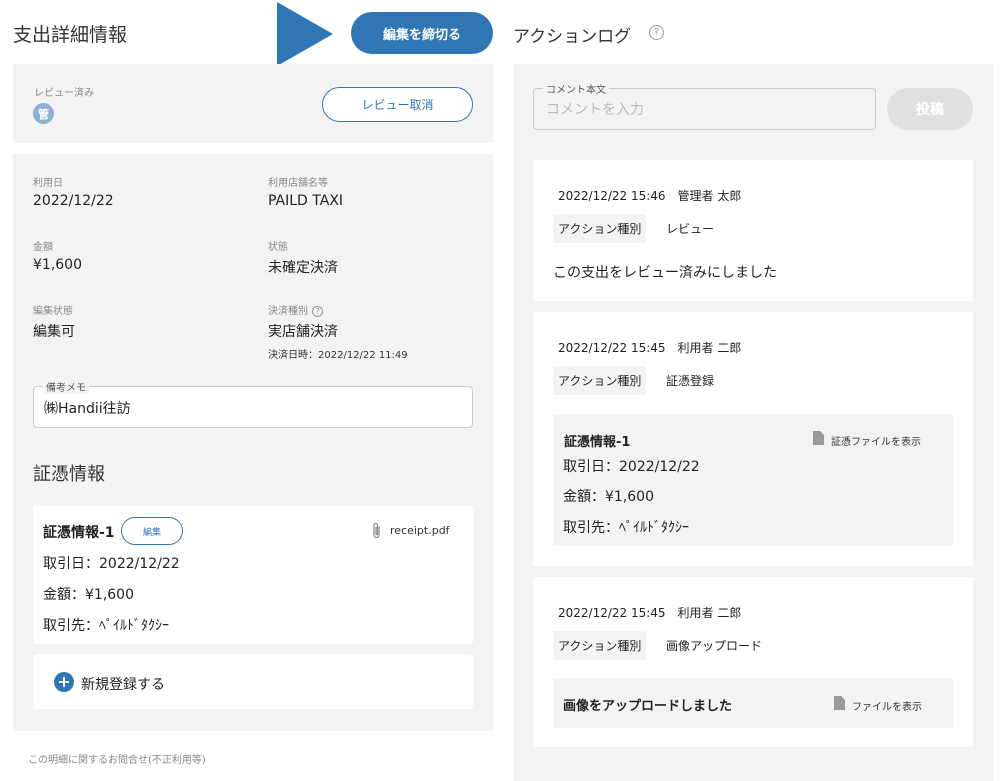 The image size is (1006, 781). I want to click on finish-editing-button: 編集を締切る, so click(422, 33).